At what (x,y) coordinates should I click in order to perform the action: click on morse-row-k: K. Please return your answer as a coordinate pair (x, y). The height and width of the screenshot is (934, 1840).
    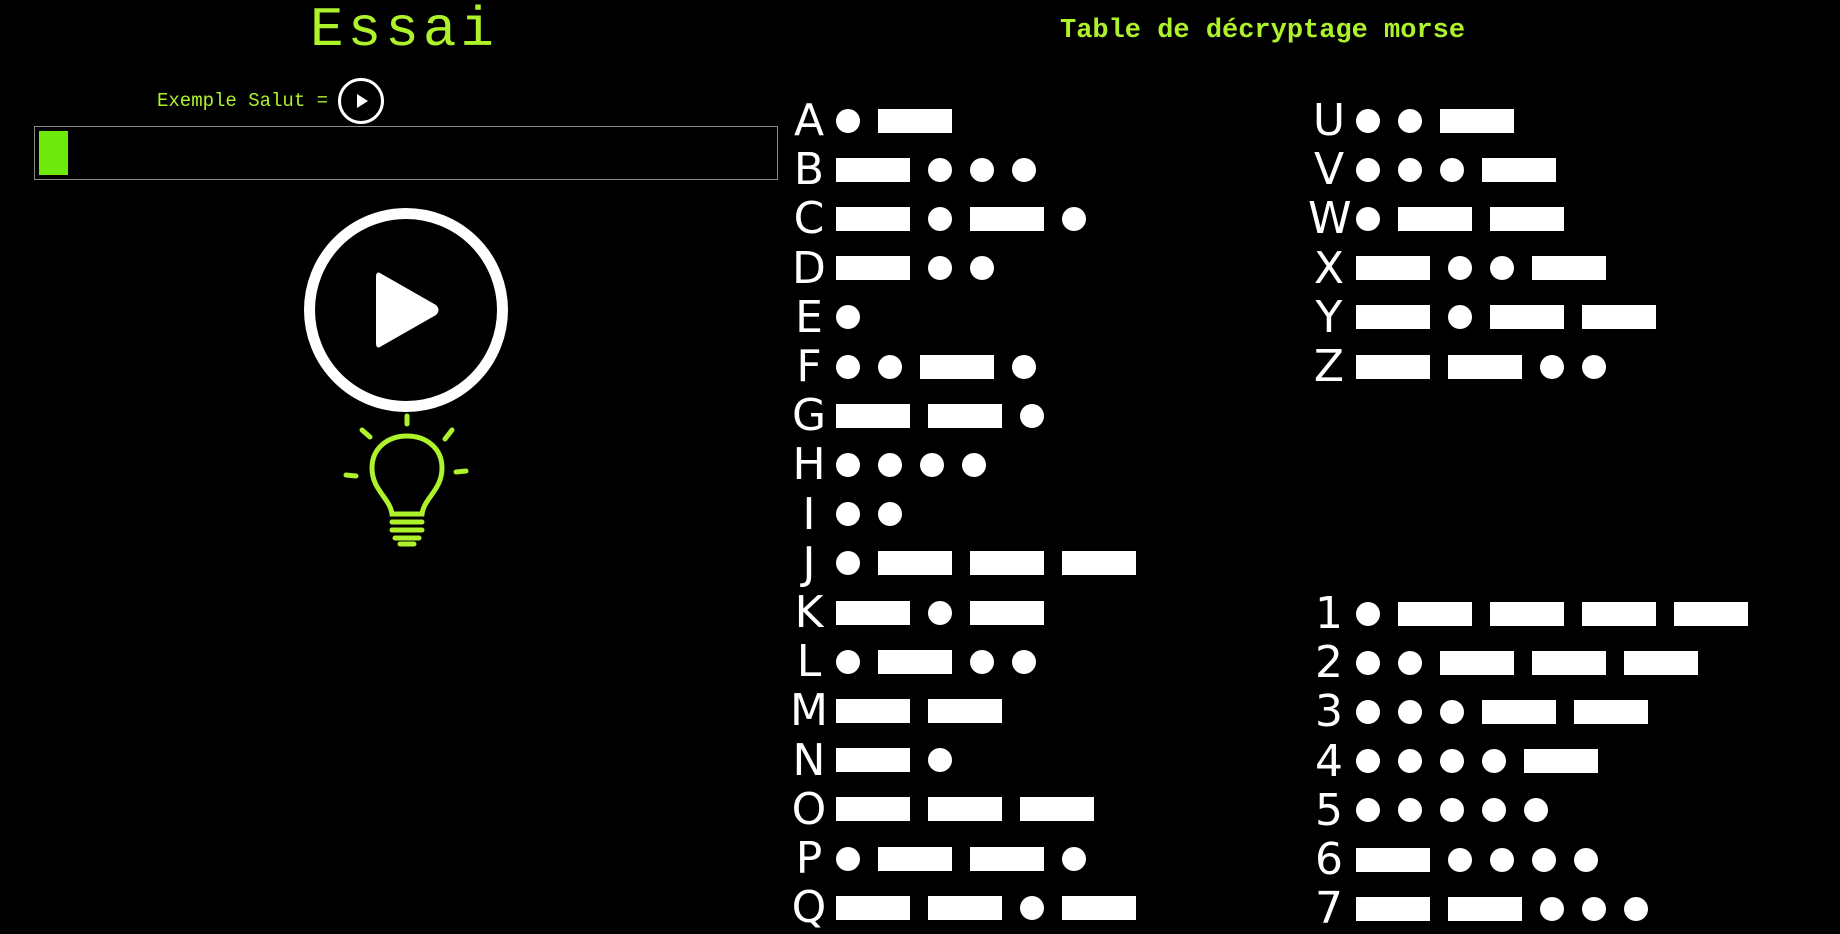
    Looking at the image, I should click on (922, 612).